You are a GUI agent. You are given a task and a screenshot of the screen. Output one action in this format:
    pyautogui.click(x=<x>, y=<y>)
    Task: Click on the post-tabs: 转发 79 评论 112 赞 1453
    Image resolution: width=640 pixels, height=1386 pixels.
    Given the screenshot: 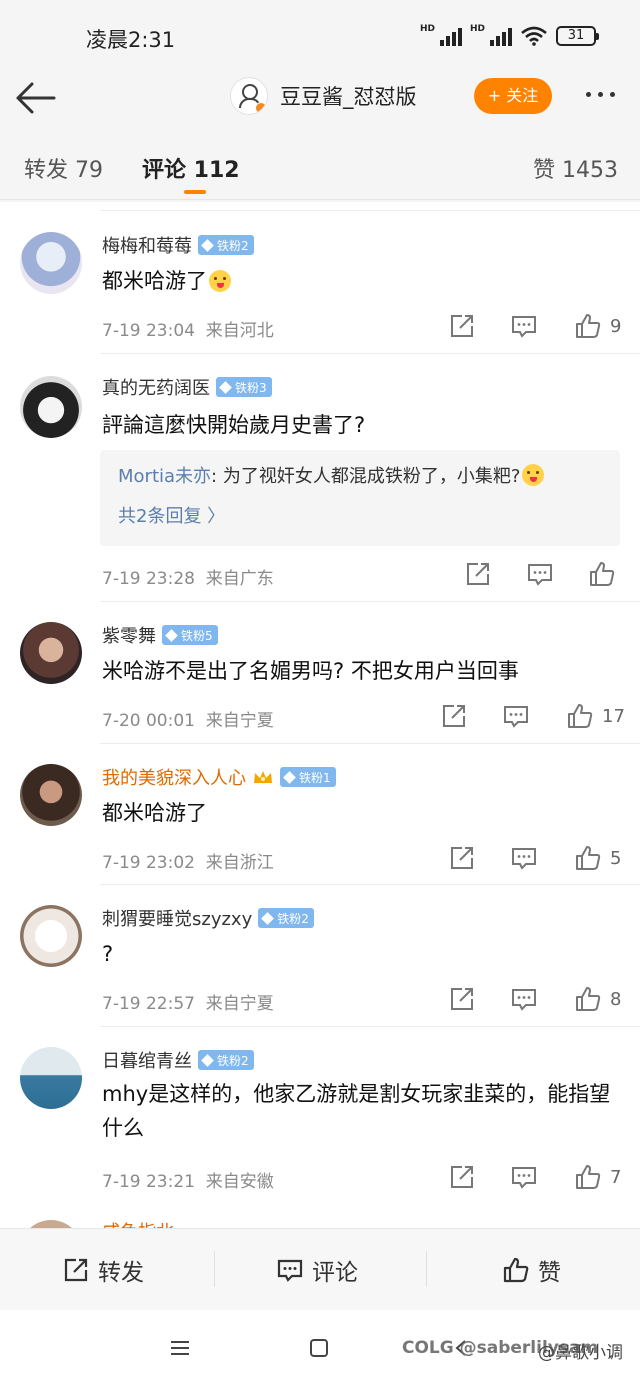 What is the action you would take?
    pyautogui.click(x=320, y=167)
    